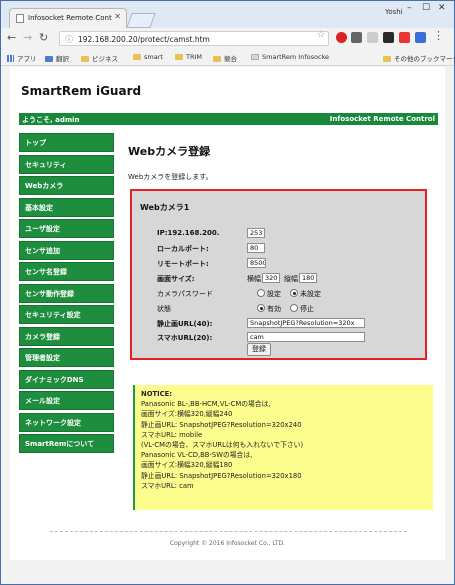 The width and height of the screenshot is (455, 585). What do you see at coordinates (256, 248) in the screenshot?
I see `local-port-input: 80` at bounding box center [256, 248].